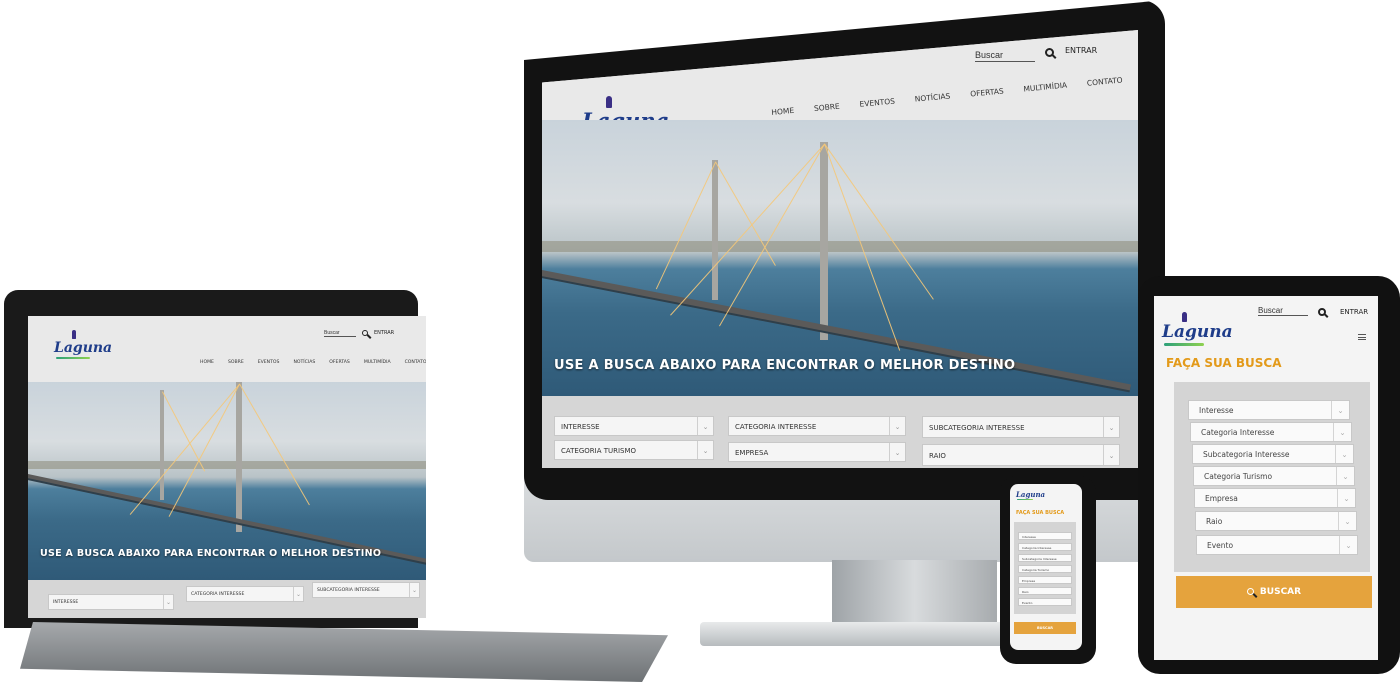 The height and width of the screenshot is (685, 1400). Describe the element at coordinates (1045, 602) in the screenshot. I see `filter-evento: Evento` at that location.